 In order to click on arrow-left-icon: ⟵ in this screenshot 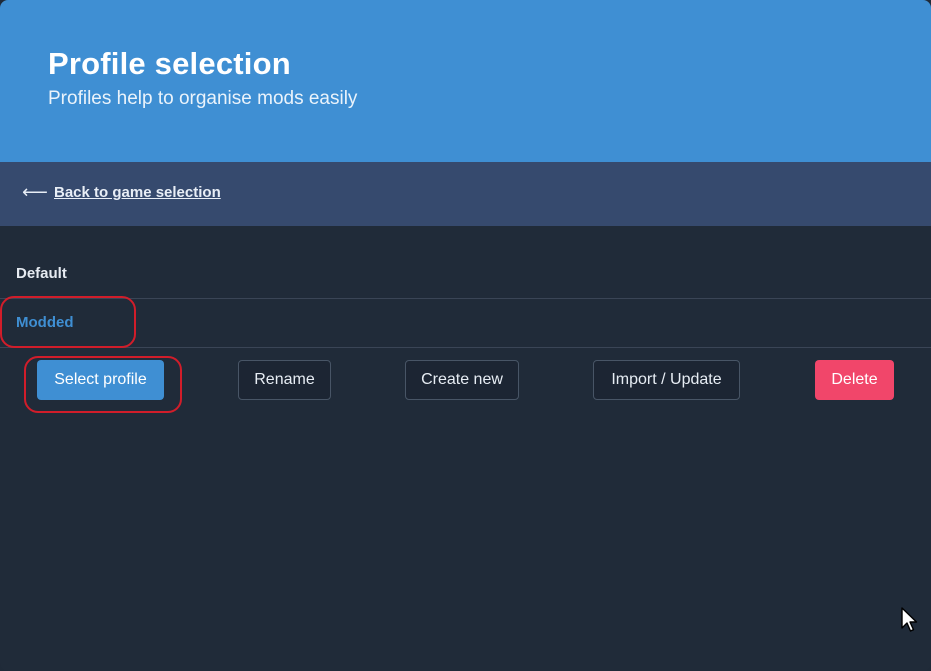, I will do `click(35, 192)`.